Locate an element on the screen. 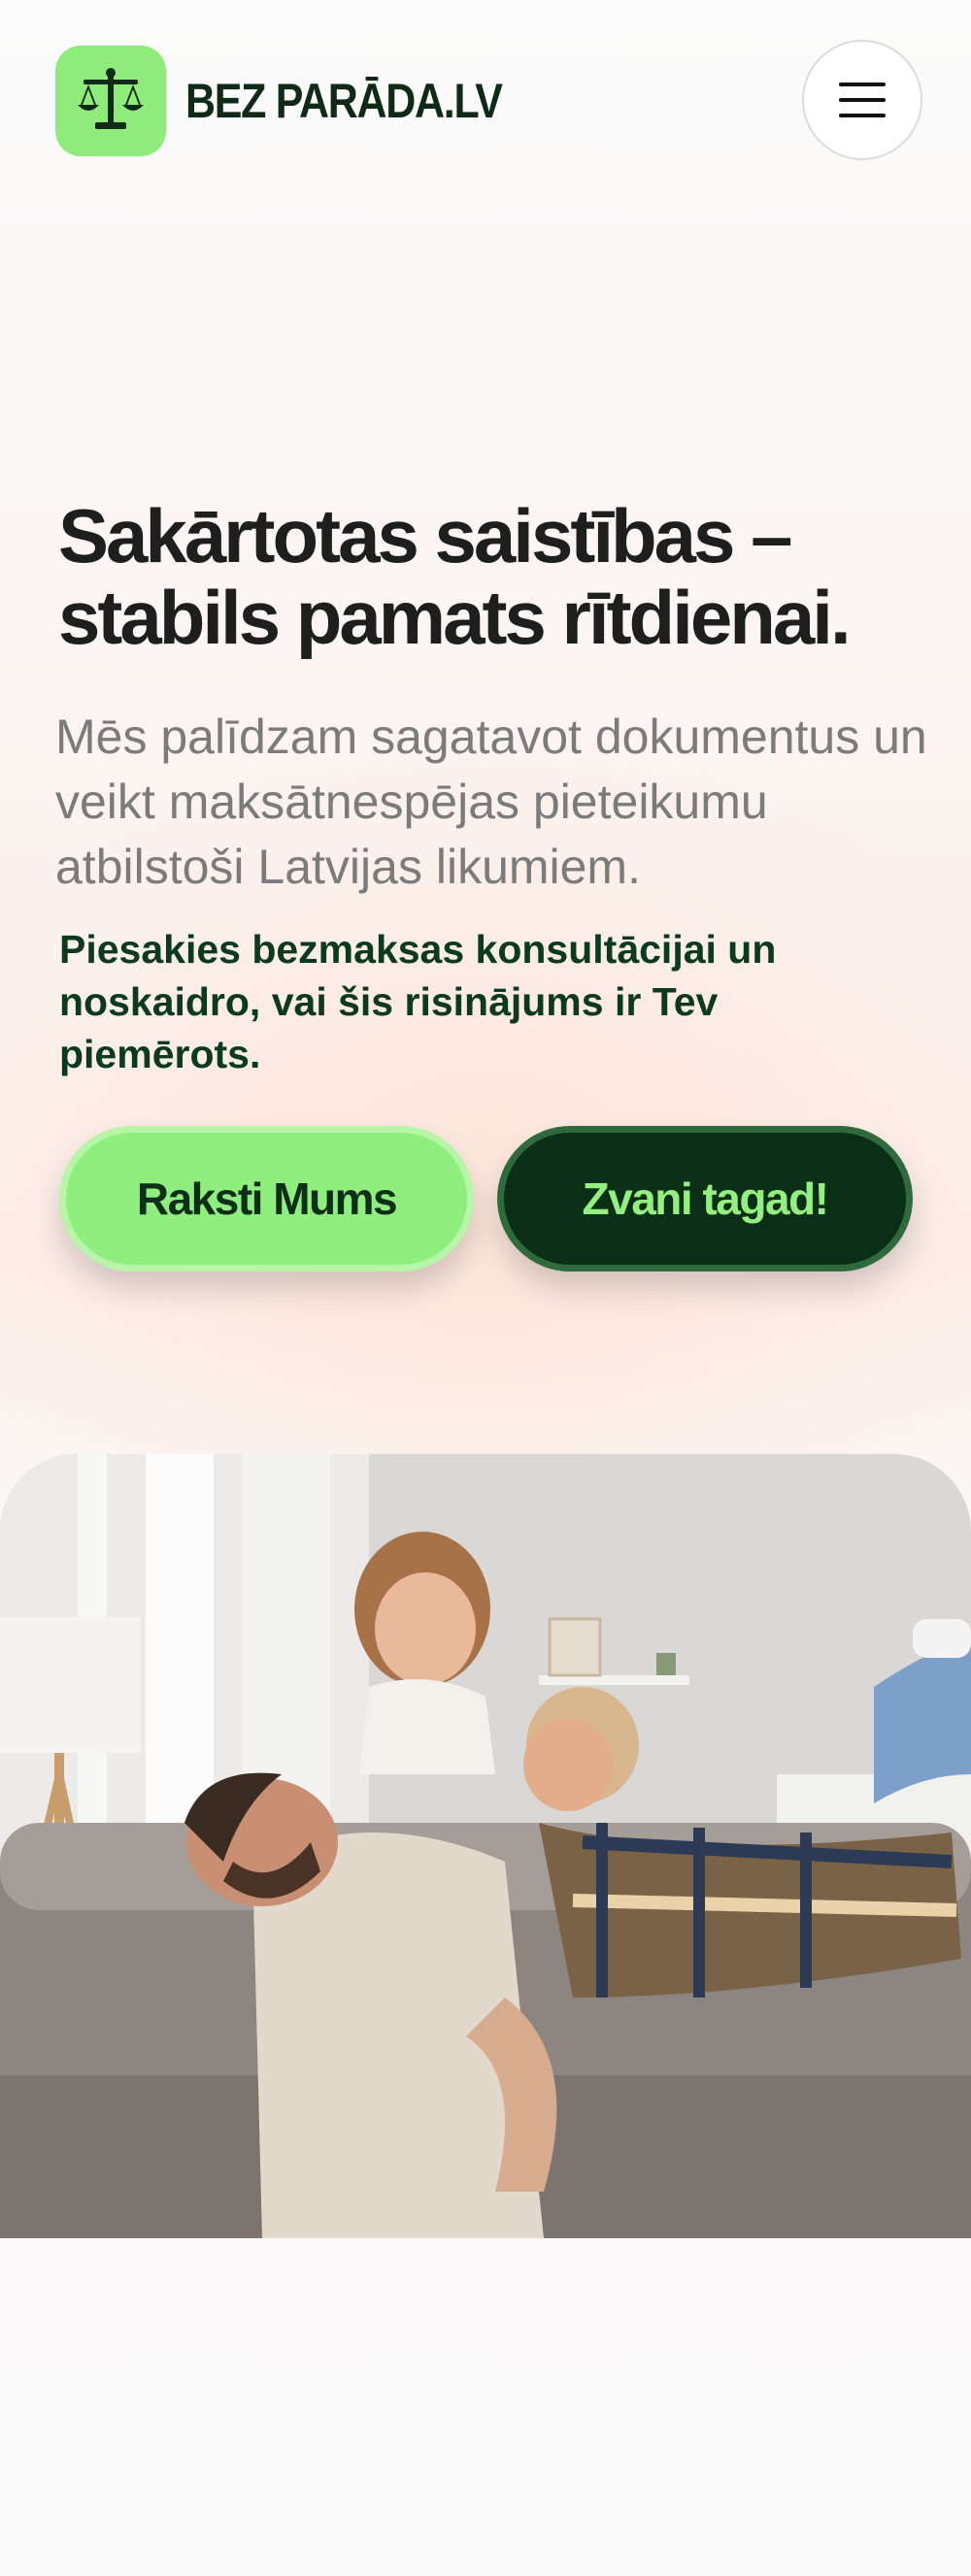 The image size is (971, 2576). scales-icon is located at coordinates (110, 101).